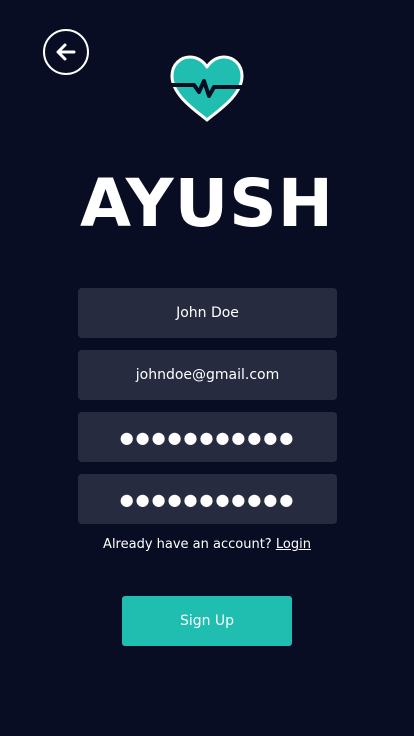 This screenshot has width=414, height=736. I want to click on login-prompt: Already have an account? Login, so click(207, 545).